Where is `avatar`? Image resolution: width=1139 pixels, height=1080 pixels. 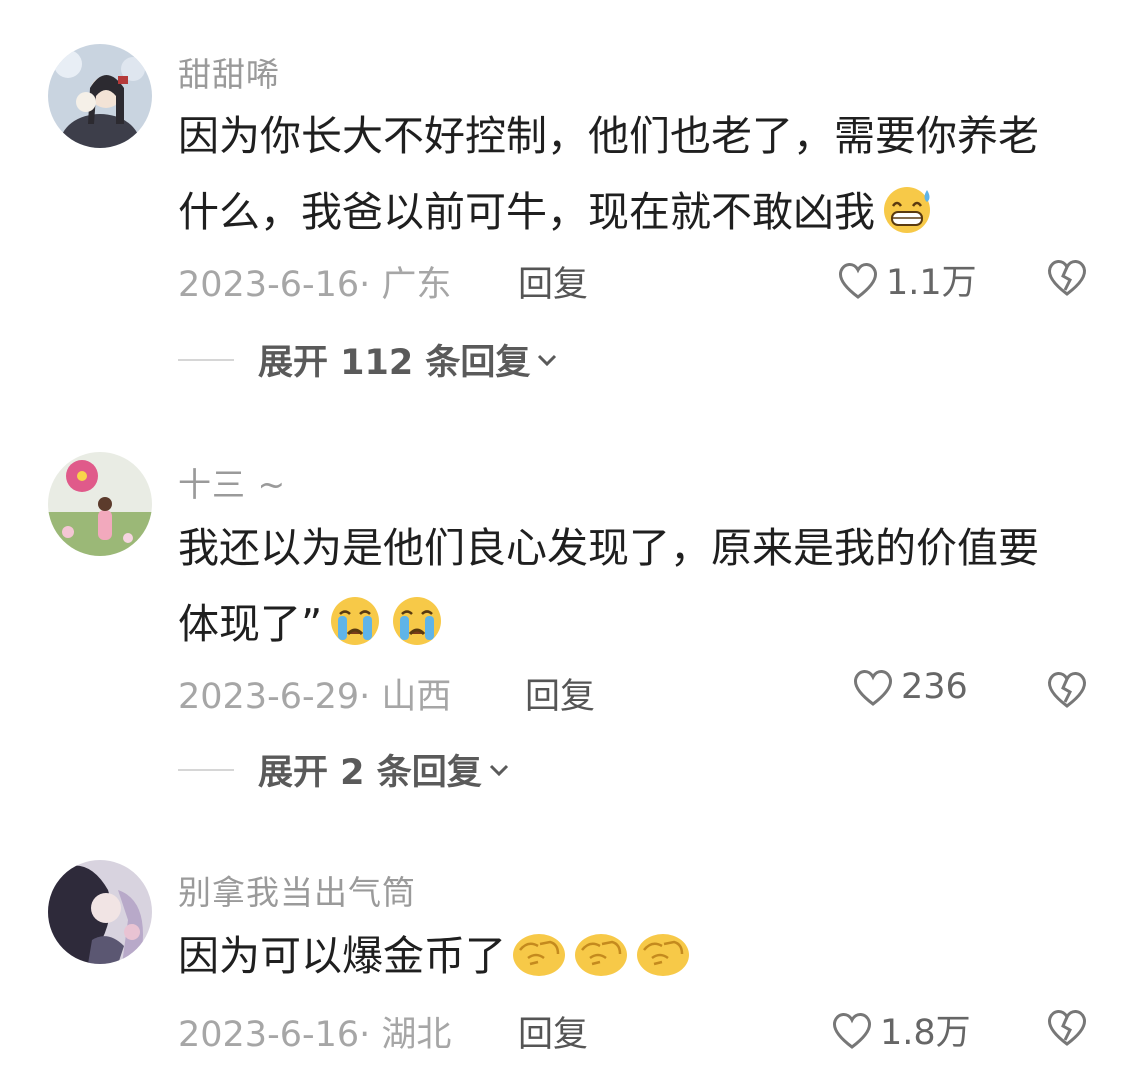 avatar is located at coordinates (100, 912).